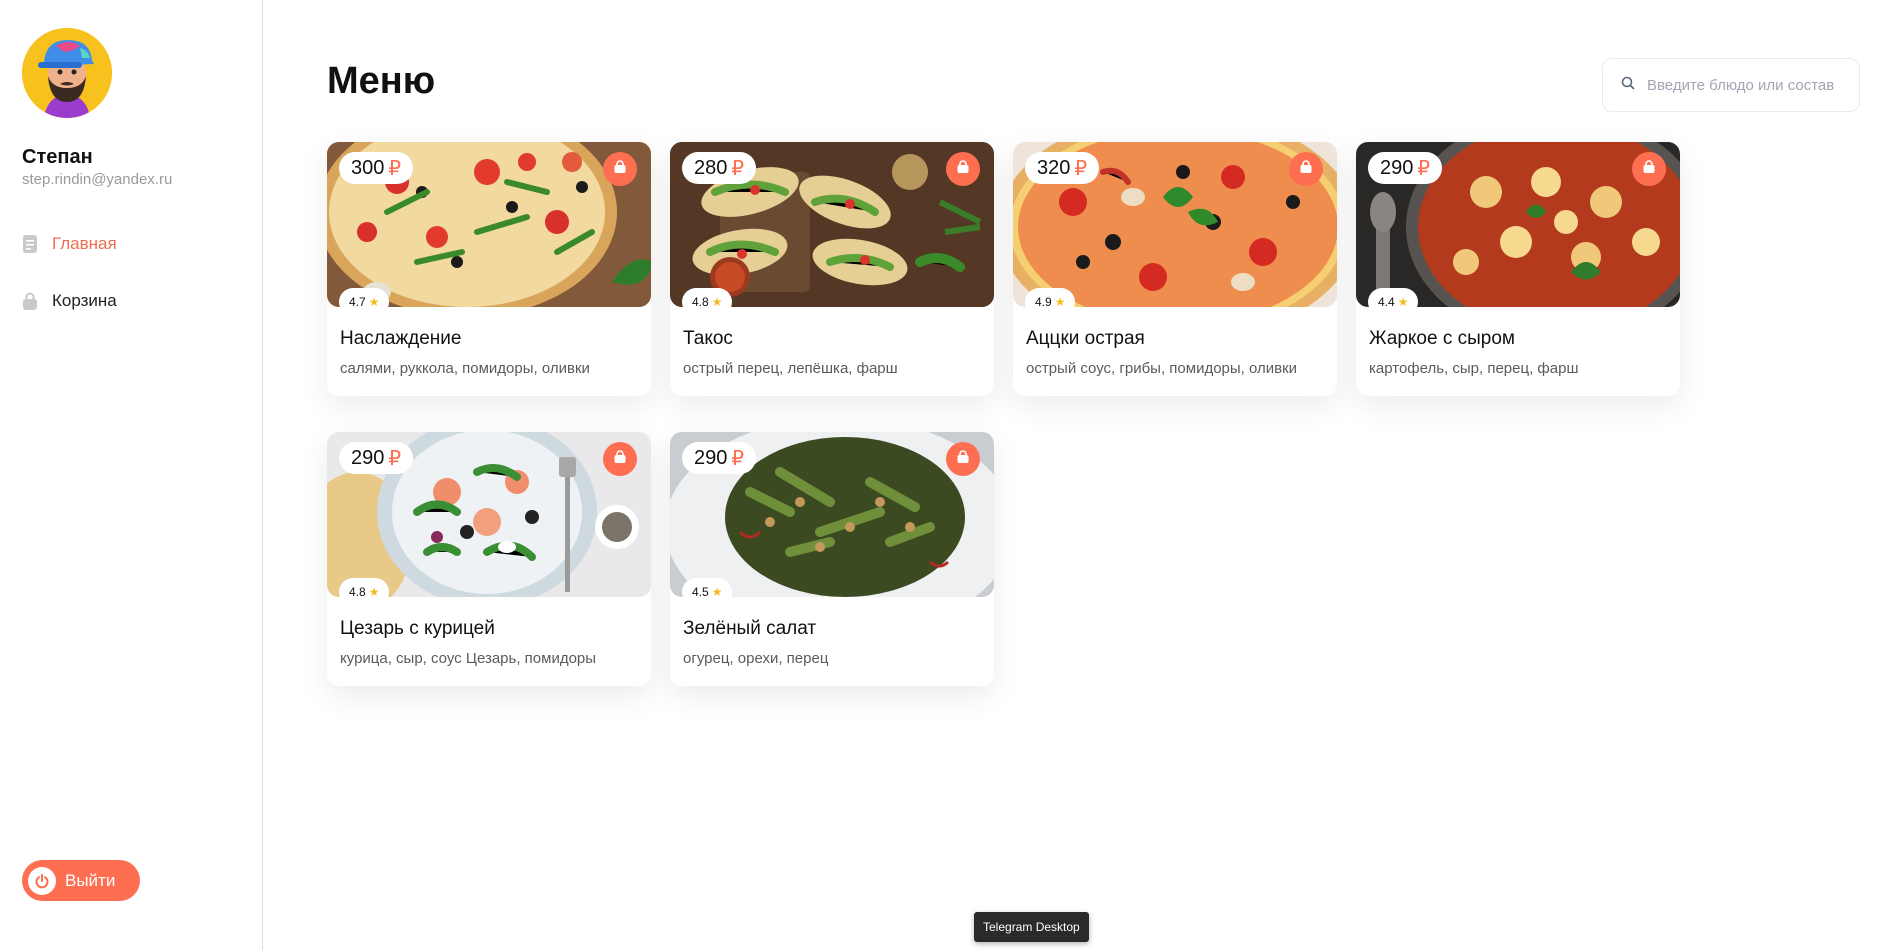 The width and height of the screenshot is (1902, 950). I want to click on taskbar-tooltip: Telegram Desktop, so click(1031, 927).